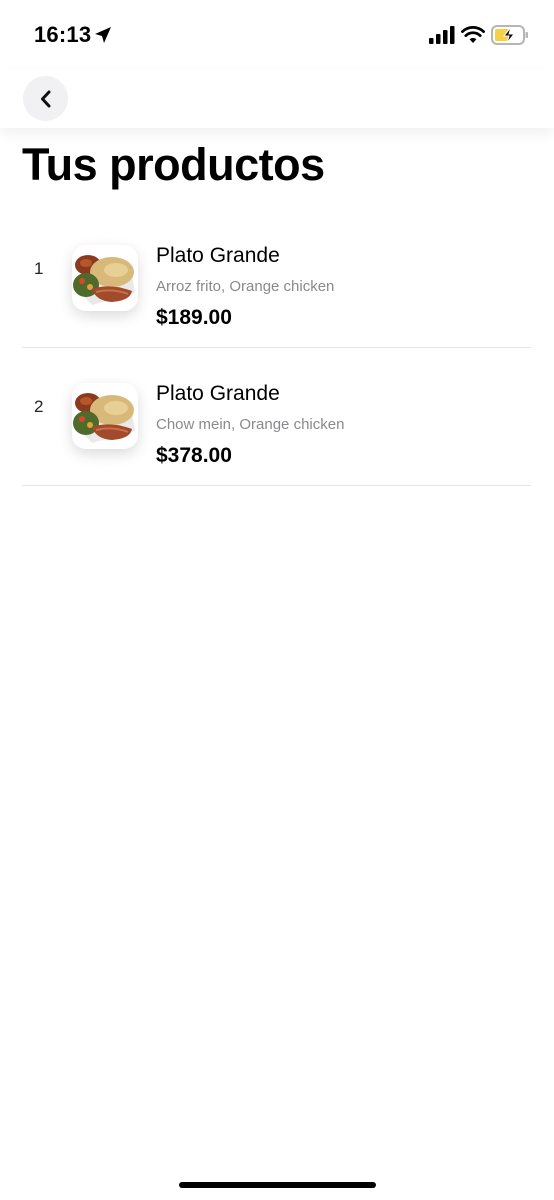 This screenshot has width=554, height=1200. I want to click on location-arrow-icon, so click(103, 35).